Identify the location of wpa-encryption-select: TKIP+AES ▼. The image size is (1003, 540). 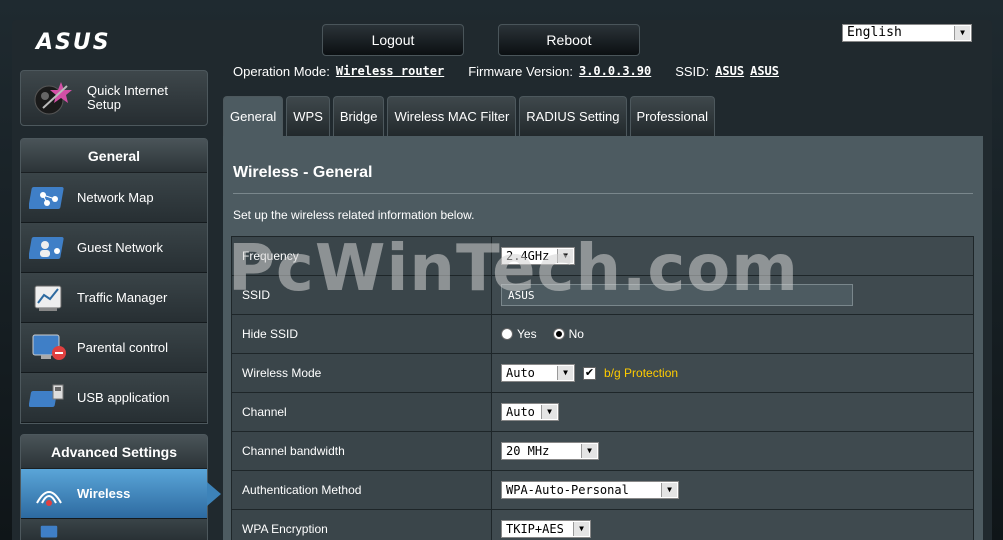
(546, 529).